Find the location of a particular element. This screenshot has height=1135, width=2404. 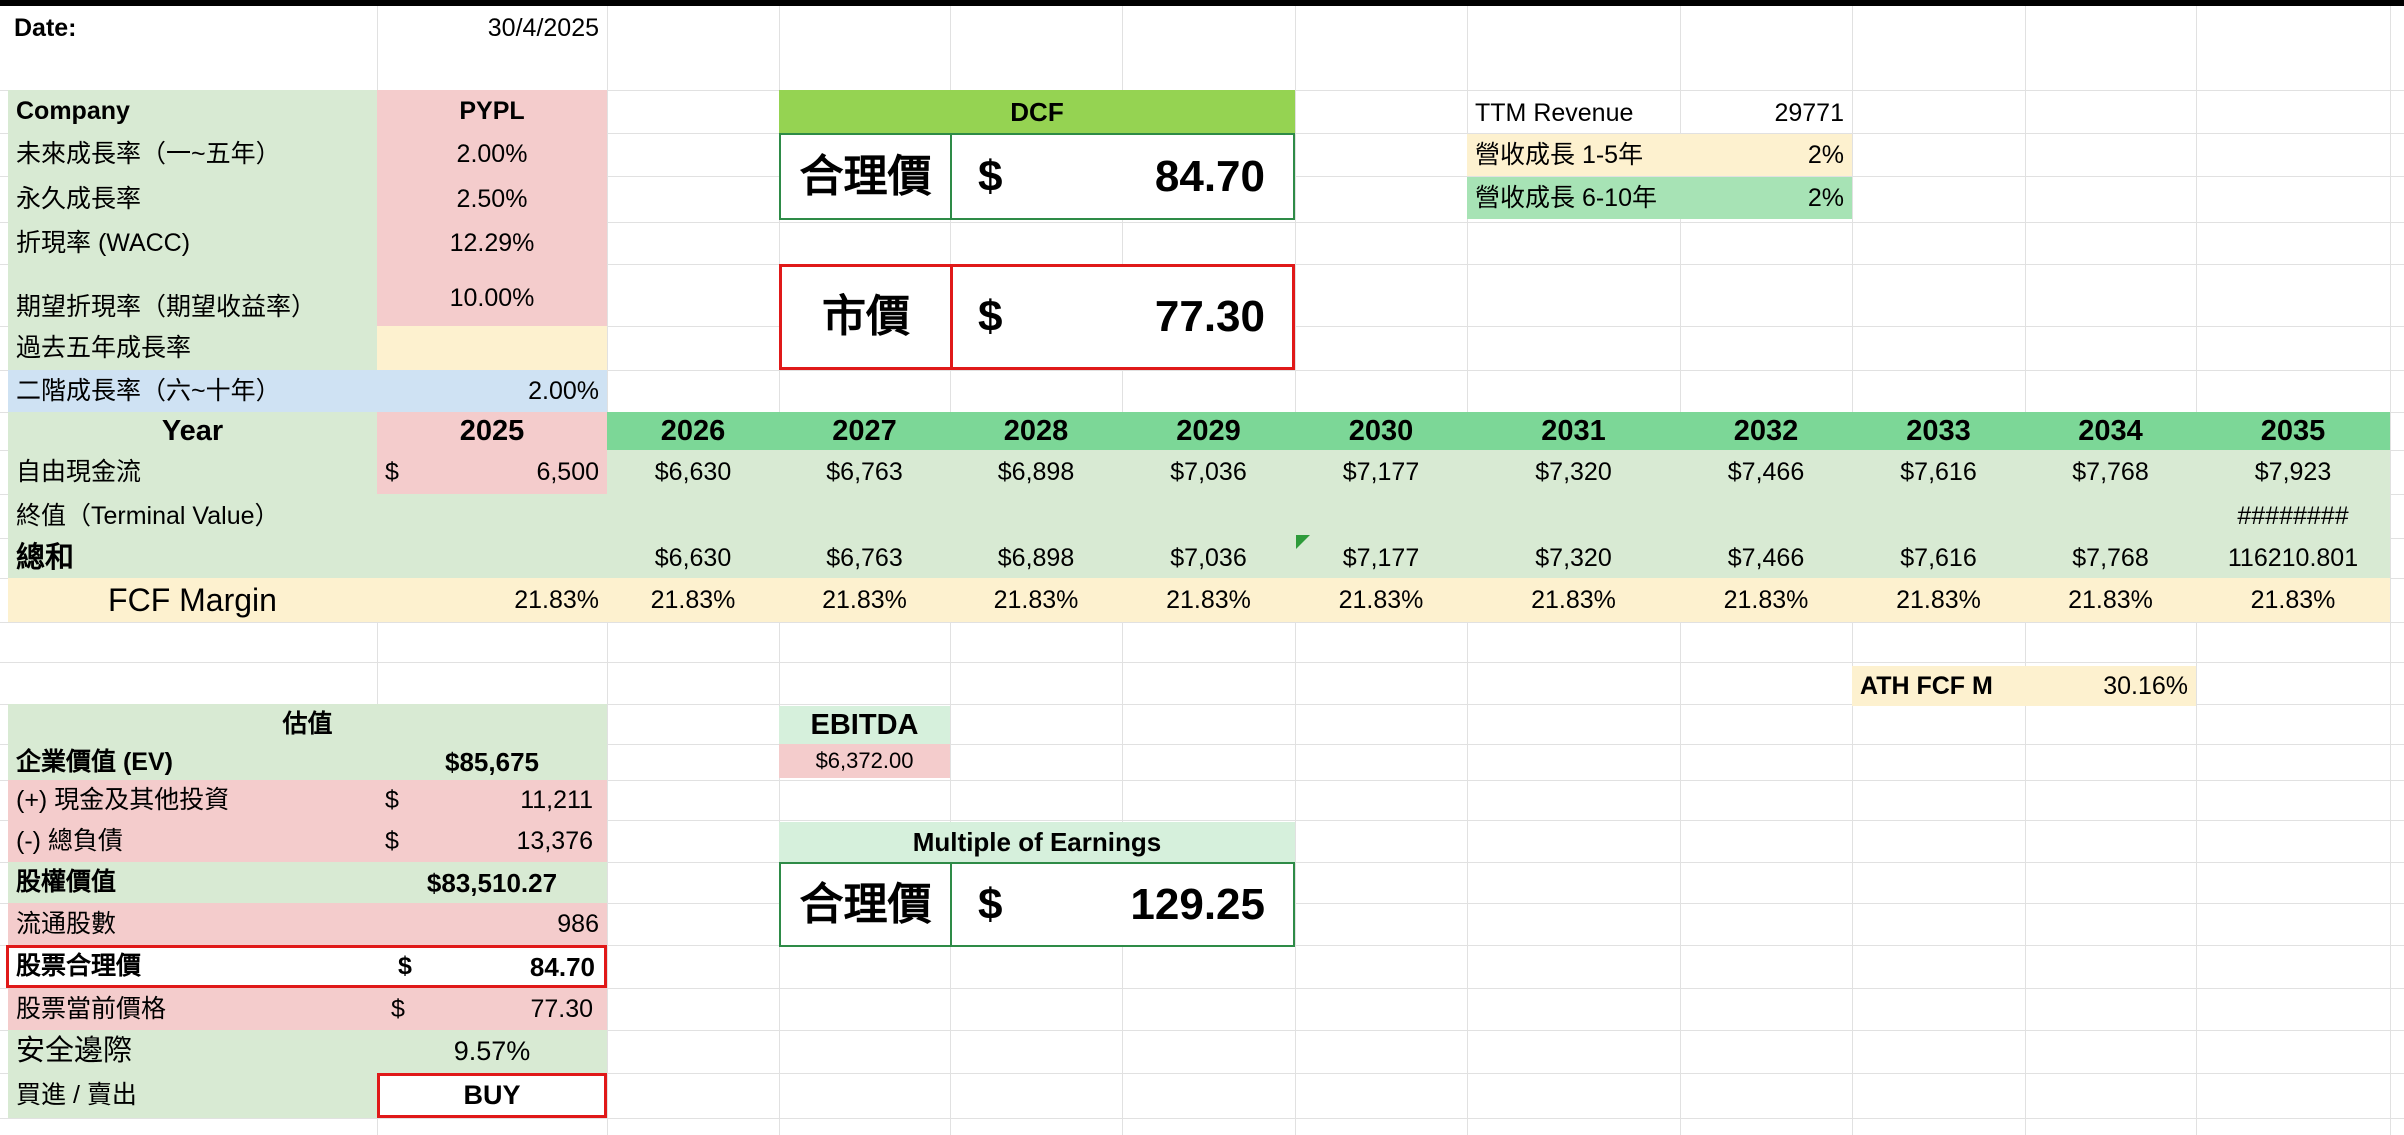

multiple-fair-value: 129.25 is located at coordinates (1162, 904).